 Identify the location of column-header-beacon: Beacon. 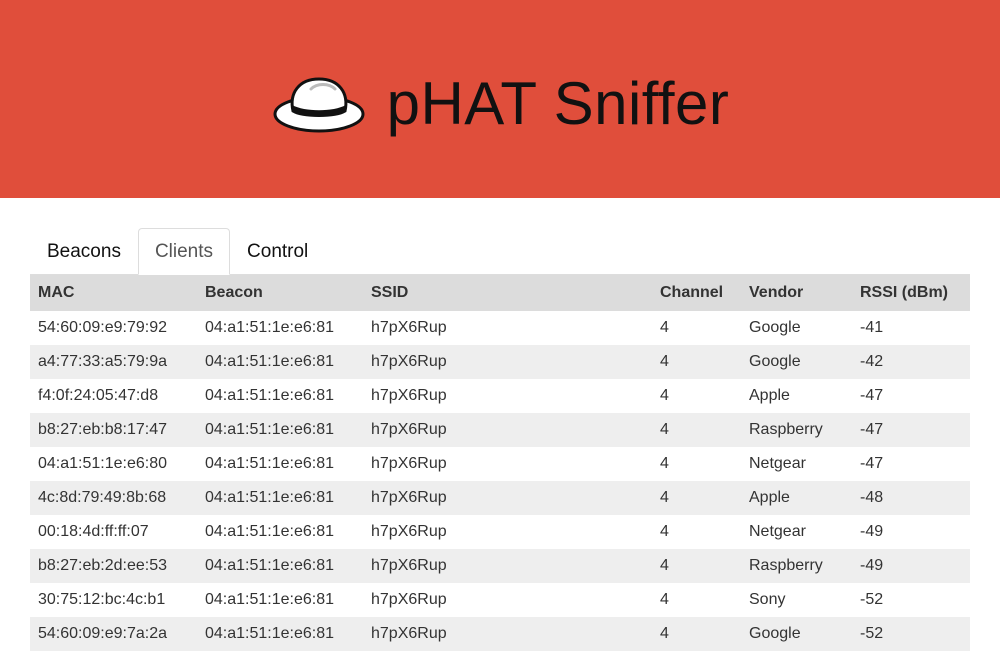
(280, 293).